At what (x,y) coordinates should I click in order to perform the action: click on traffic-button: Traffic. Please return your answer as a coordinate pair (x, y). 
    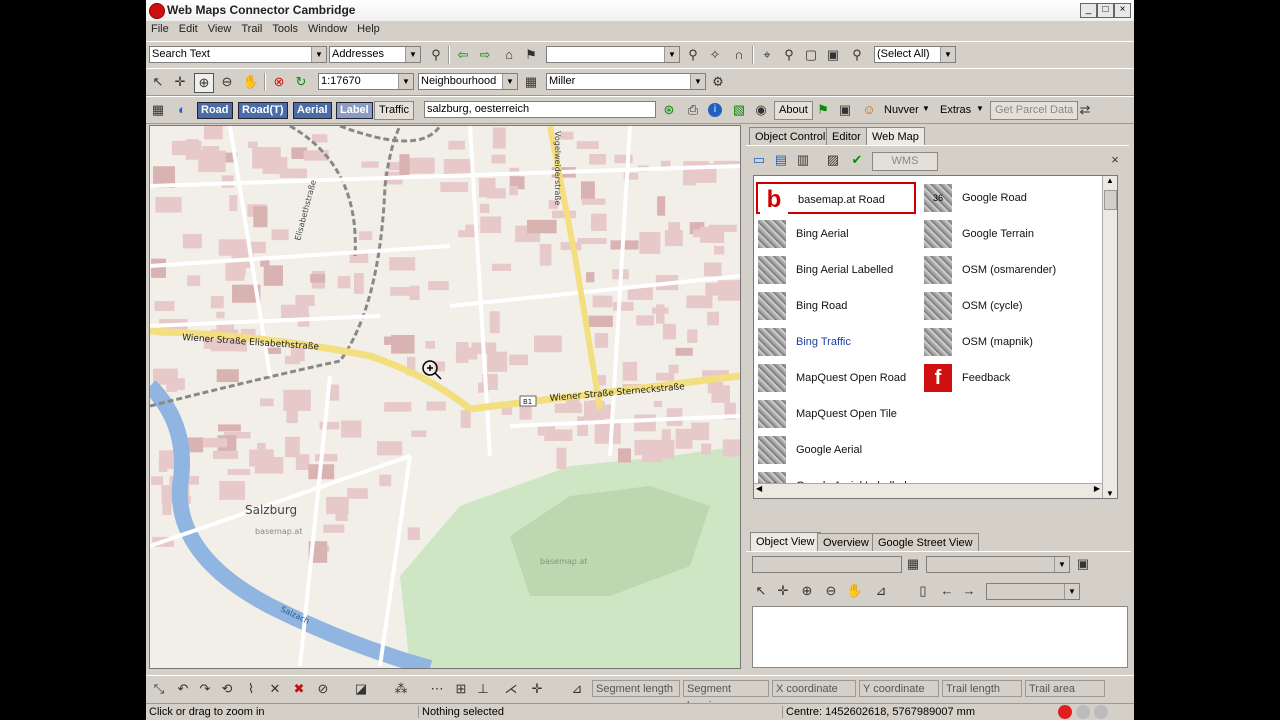
    Looking at the image, I should click on (394, 110).